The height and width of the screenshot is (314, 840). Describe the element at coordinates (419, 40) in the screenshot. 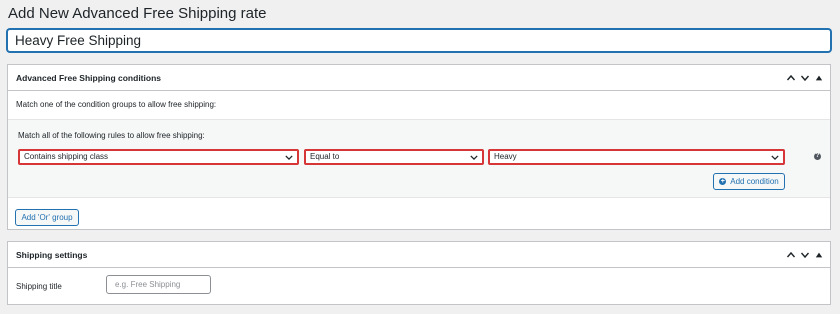

I see `rate-title-input` at that location.